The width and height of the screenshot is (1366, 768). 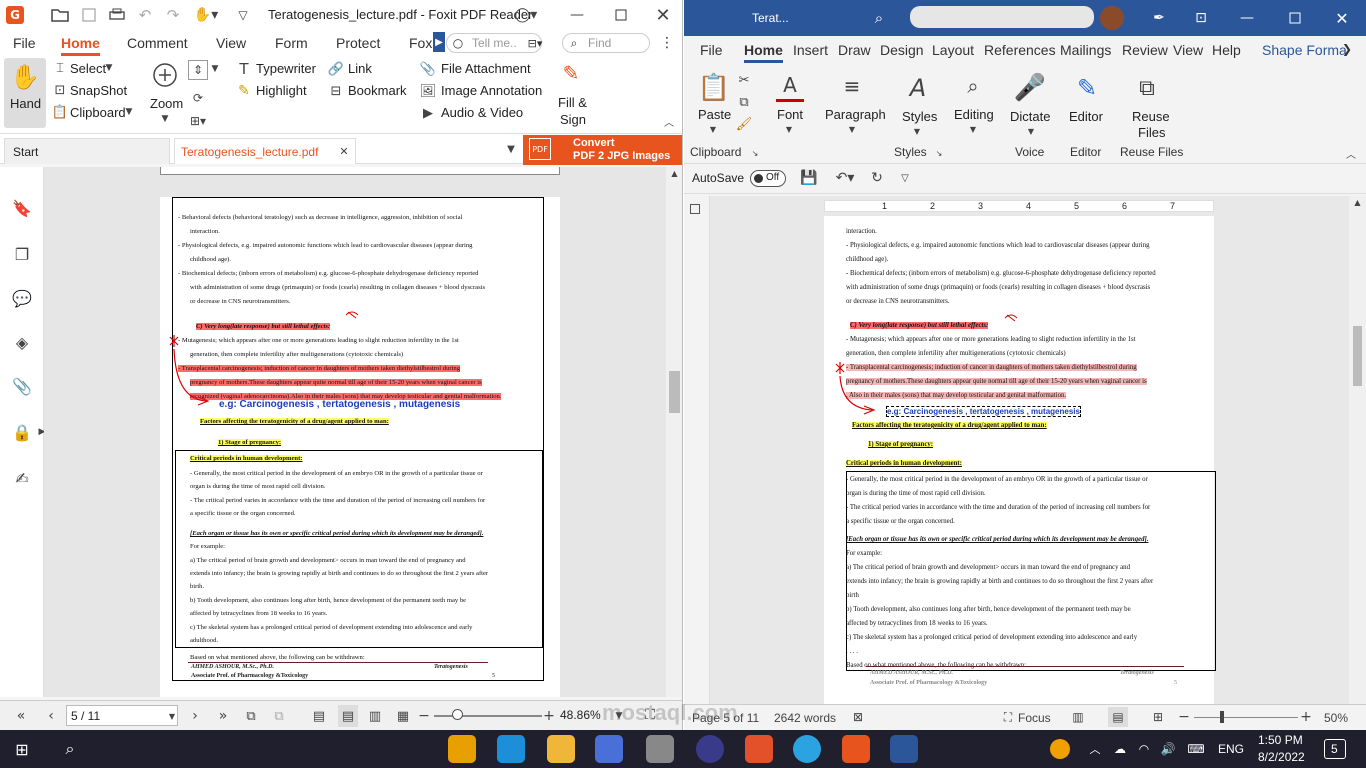 I want to click on paragraph-button: Paragraph, so click(x=855, y=114).